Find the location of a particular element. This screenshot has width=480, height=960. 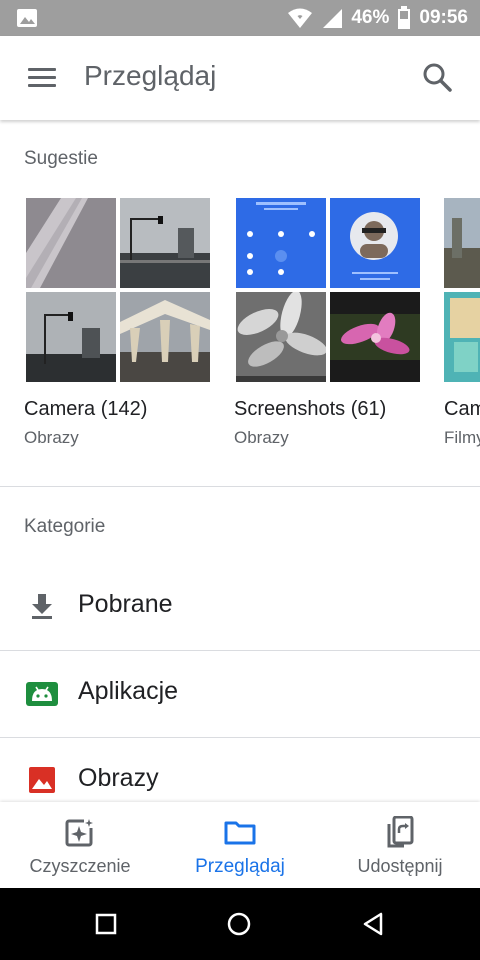

album-name: Cam is located at coordinates (462, 409).